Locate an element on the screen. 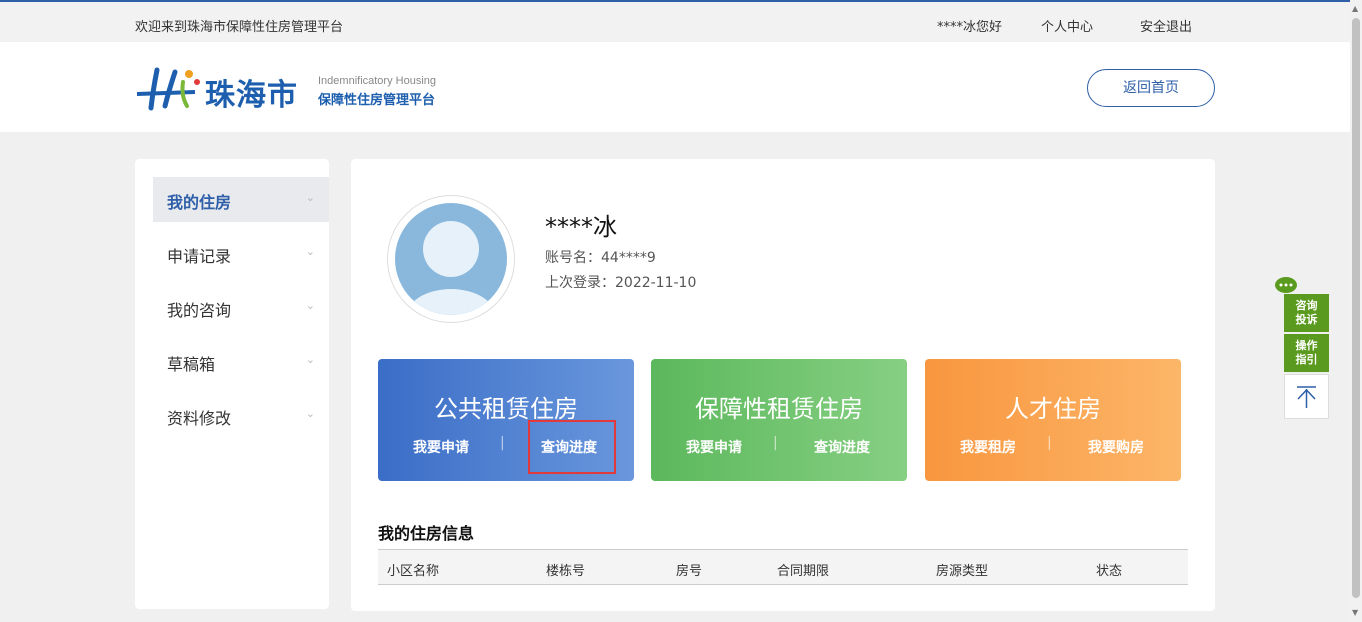 This screenshot has width=1362, height=622. scrollbar: ▲ ▼ is located at coordinates (1356, 311).